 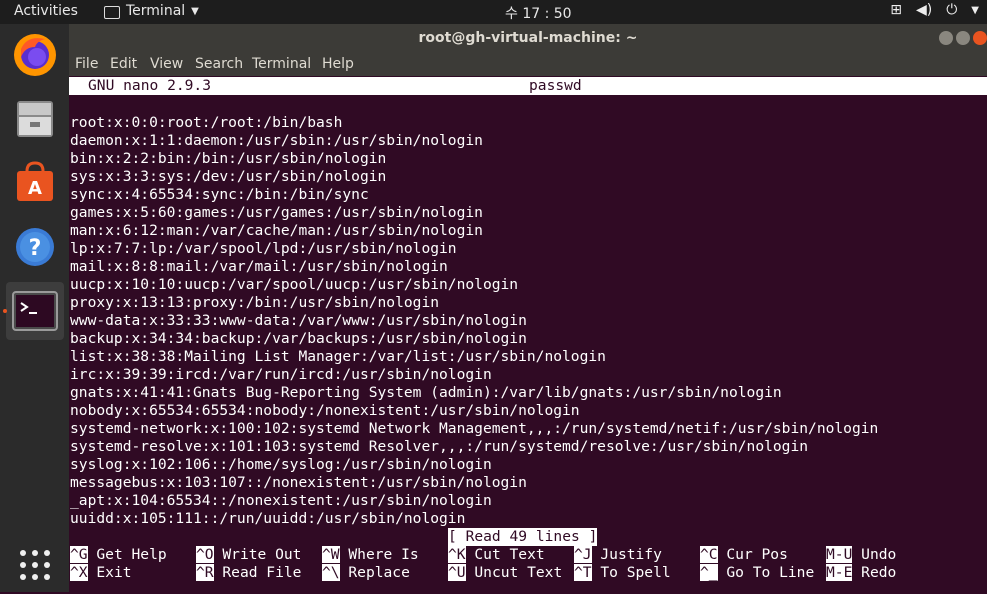 I want to click on shortcut-go-to-line: ^_ Go To Line, so click(x=757, y=573).